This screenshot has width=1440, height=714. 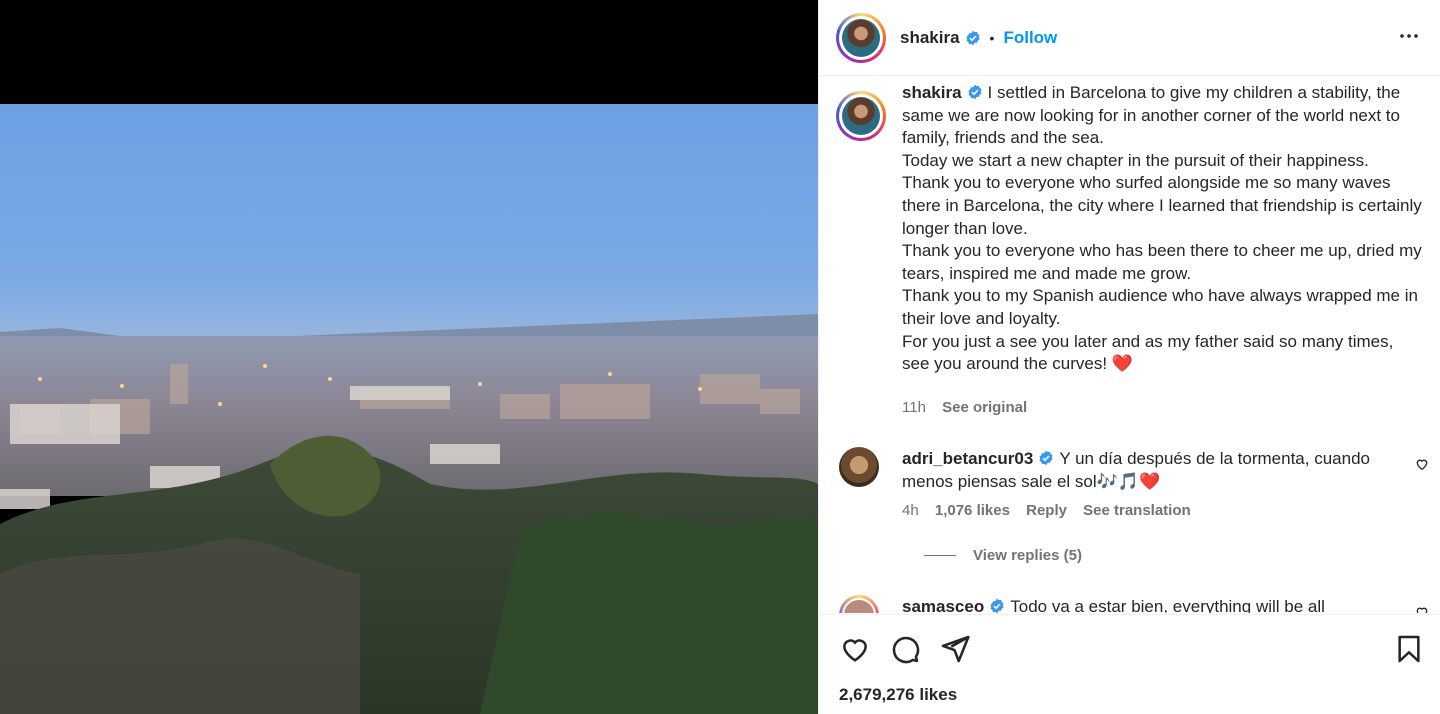 I want to click on caption-avatar, so click(x=861, y=116).